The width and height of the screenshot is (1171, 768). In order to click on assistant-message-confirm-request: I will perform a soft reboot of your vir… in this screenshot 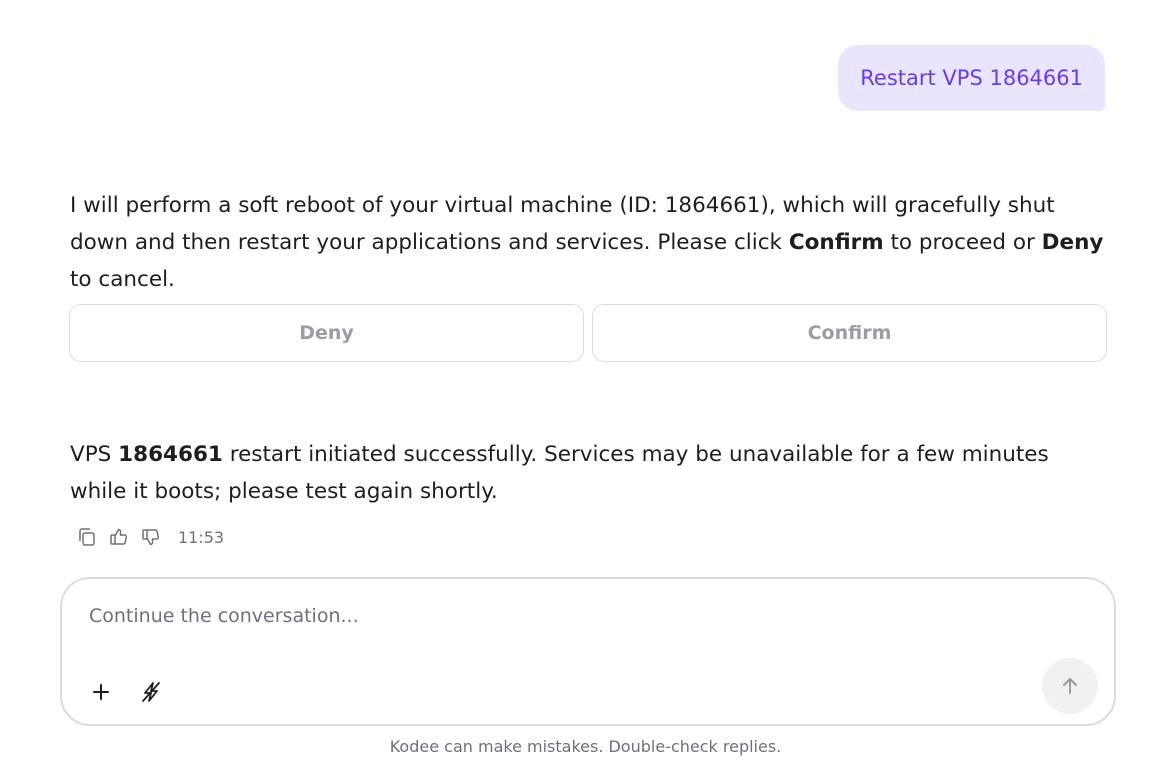, I will do `click(588, 242)`.